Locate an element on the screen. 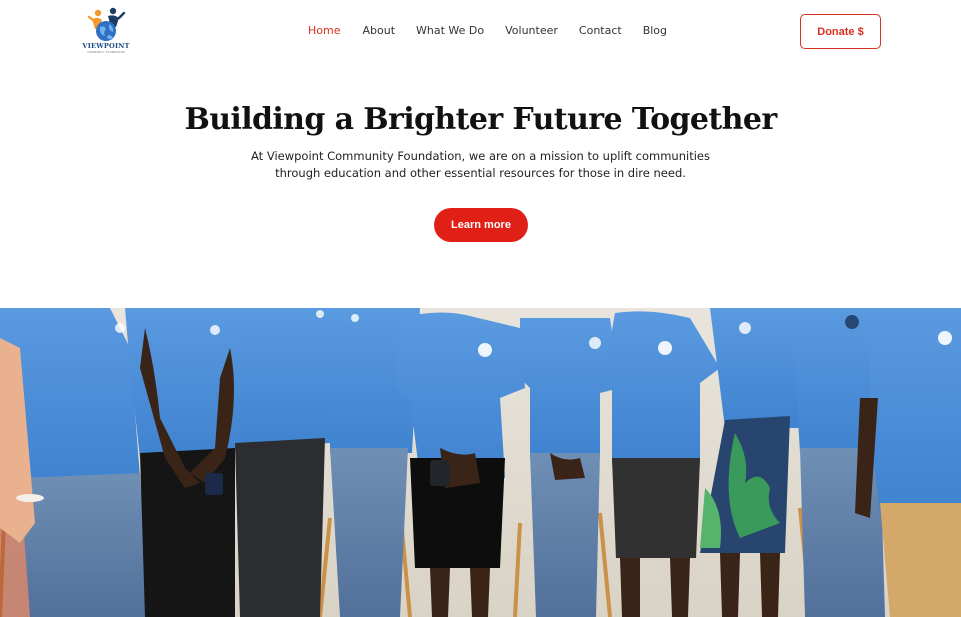 Image resolution: width=961 pixels, height=617 pixels. hero-title: Building a Brighter Future Together is located at coordinates (480, 119).